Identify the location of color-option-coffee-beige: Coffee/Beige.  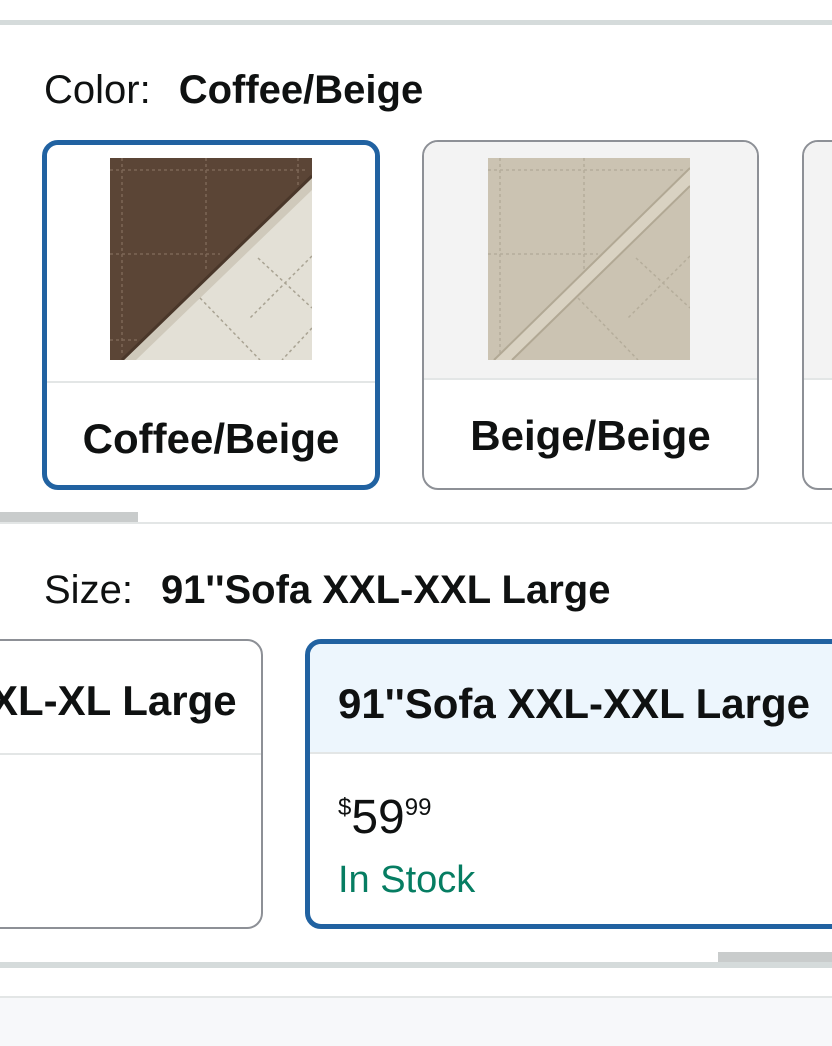
(211, 315).